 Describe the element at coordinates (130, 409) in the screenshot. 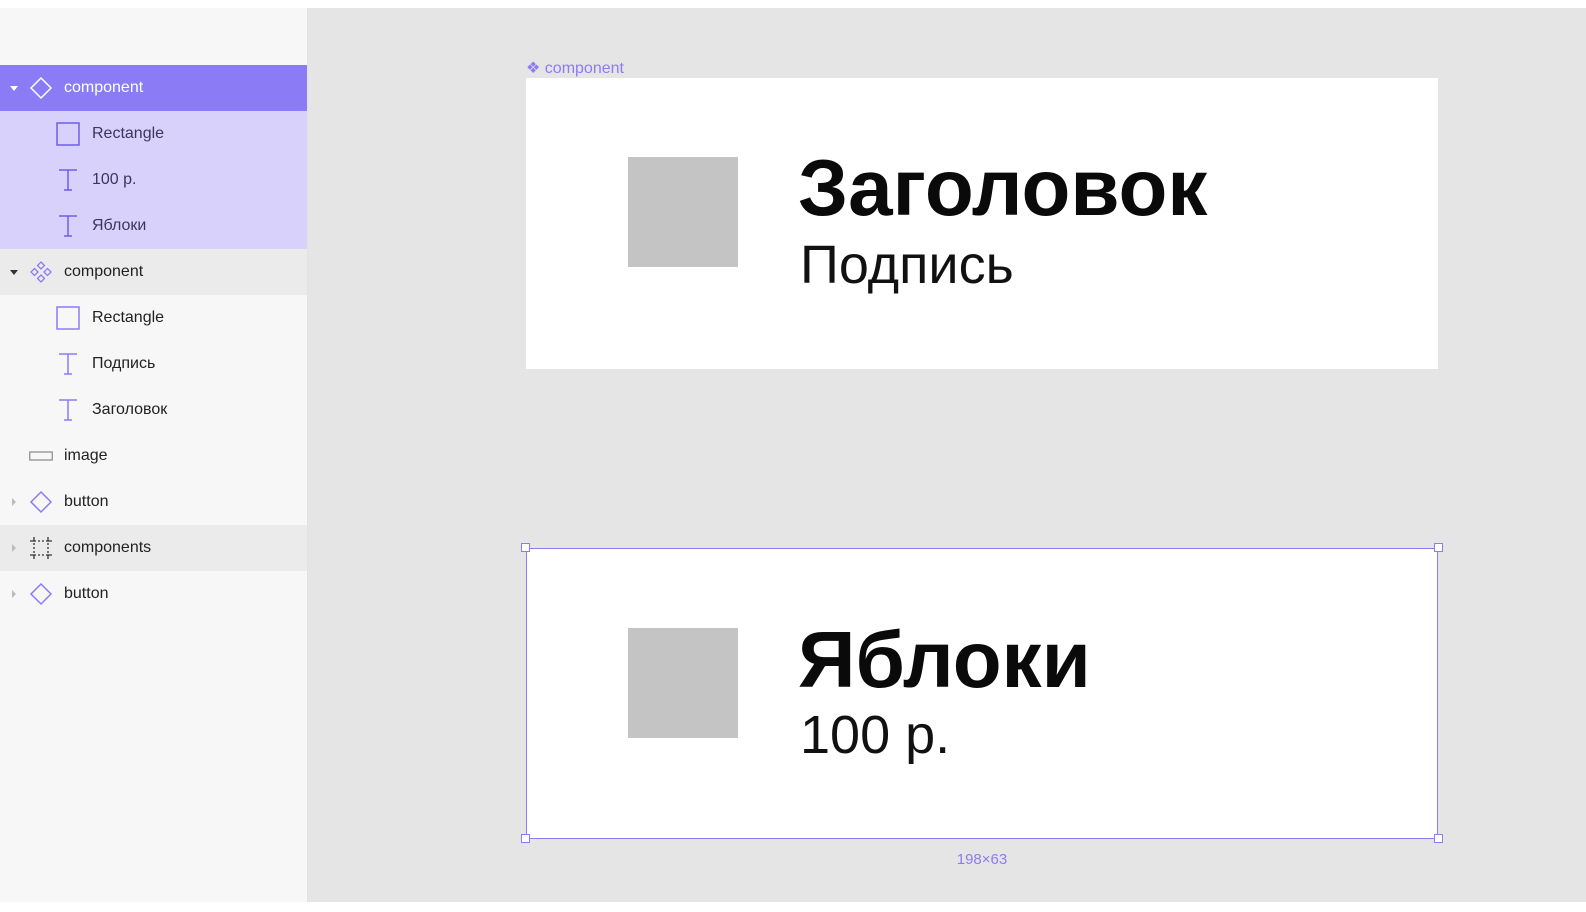

I see `layer-label: Заголовок` at that location.